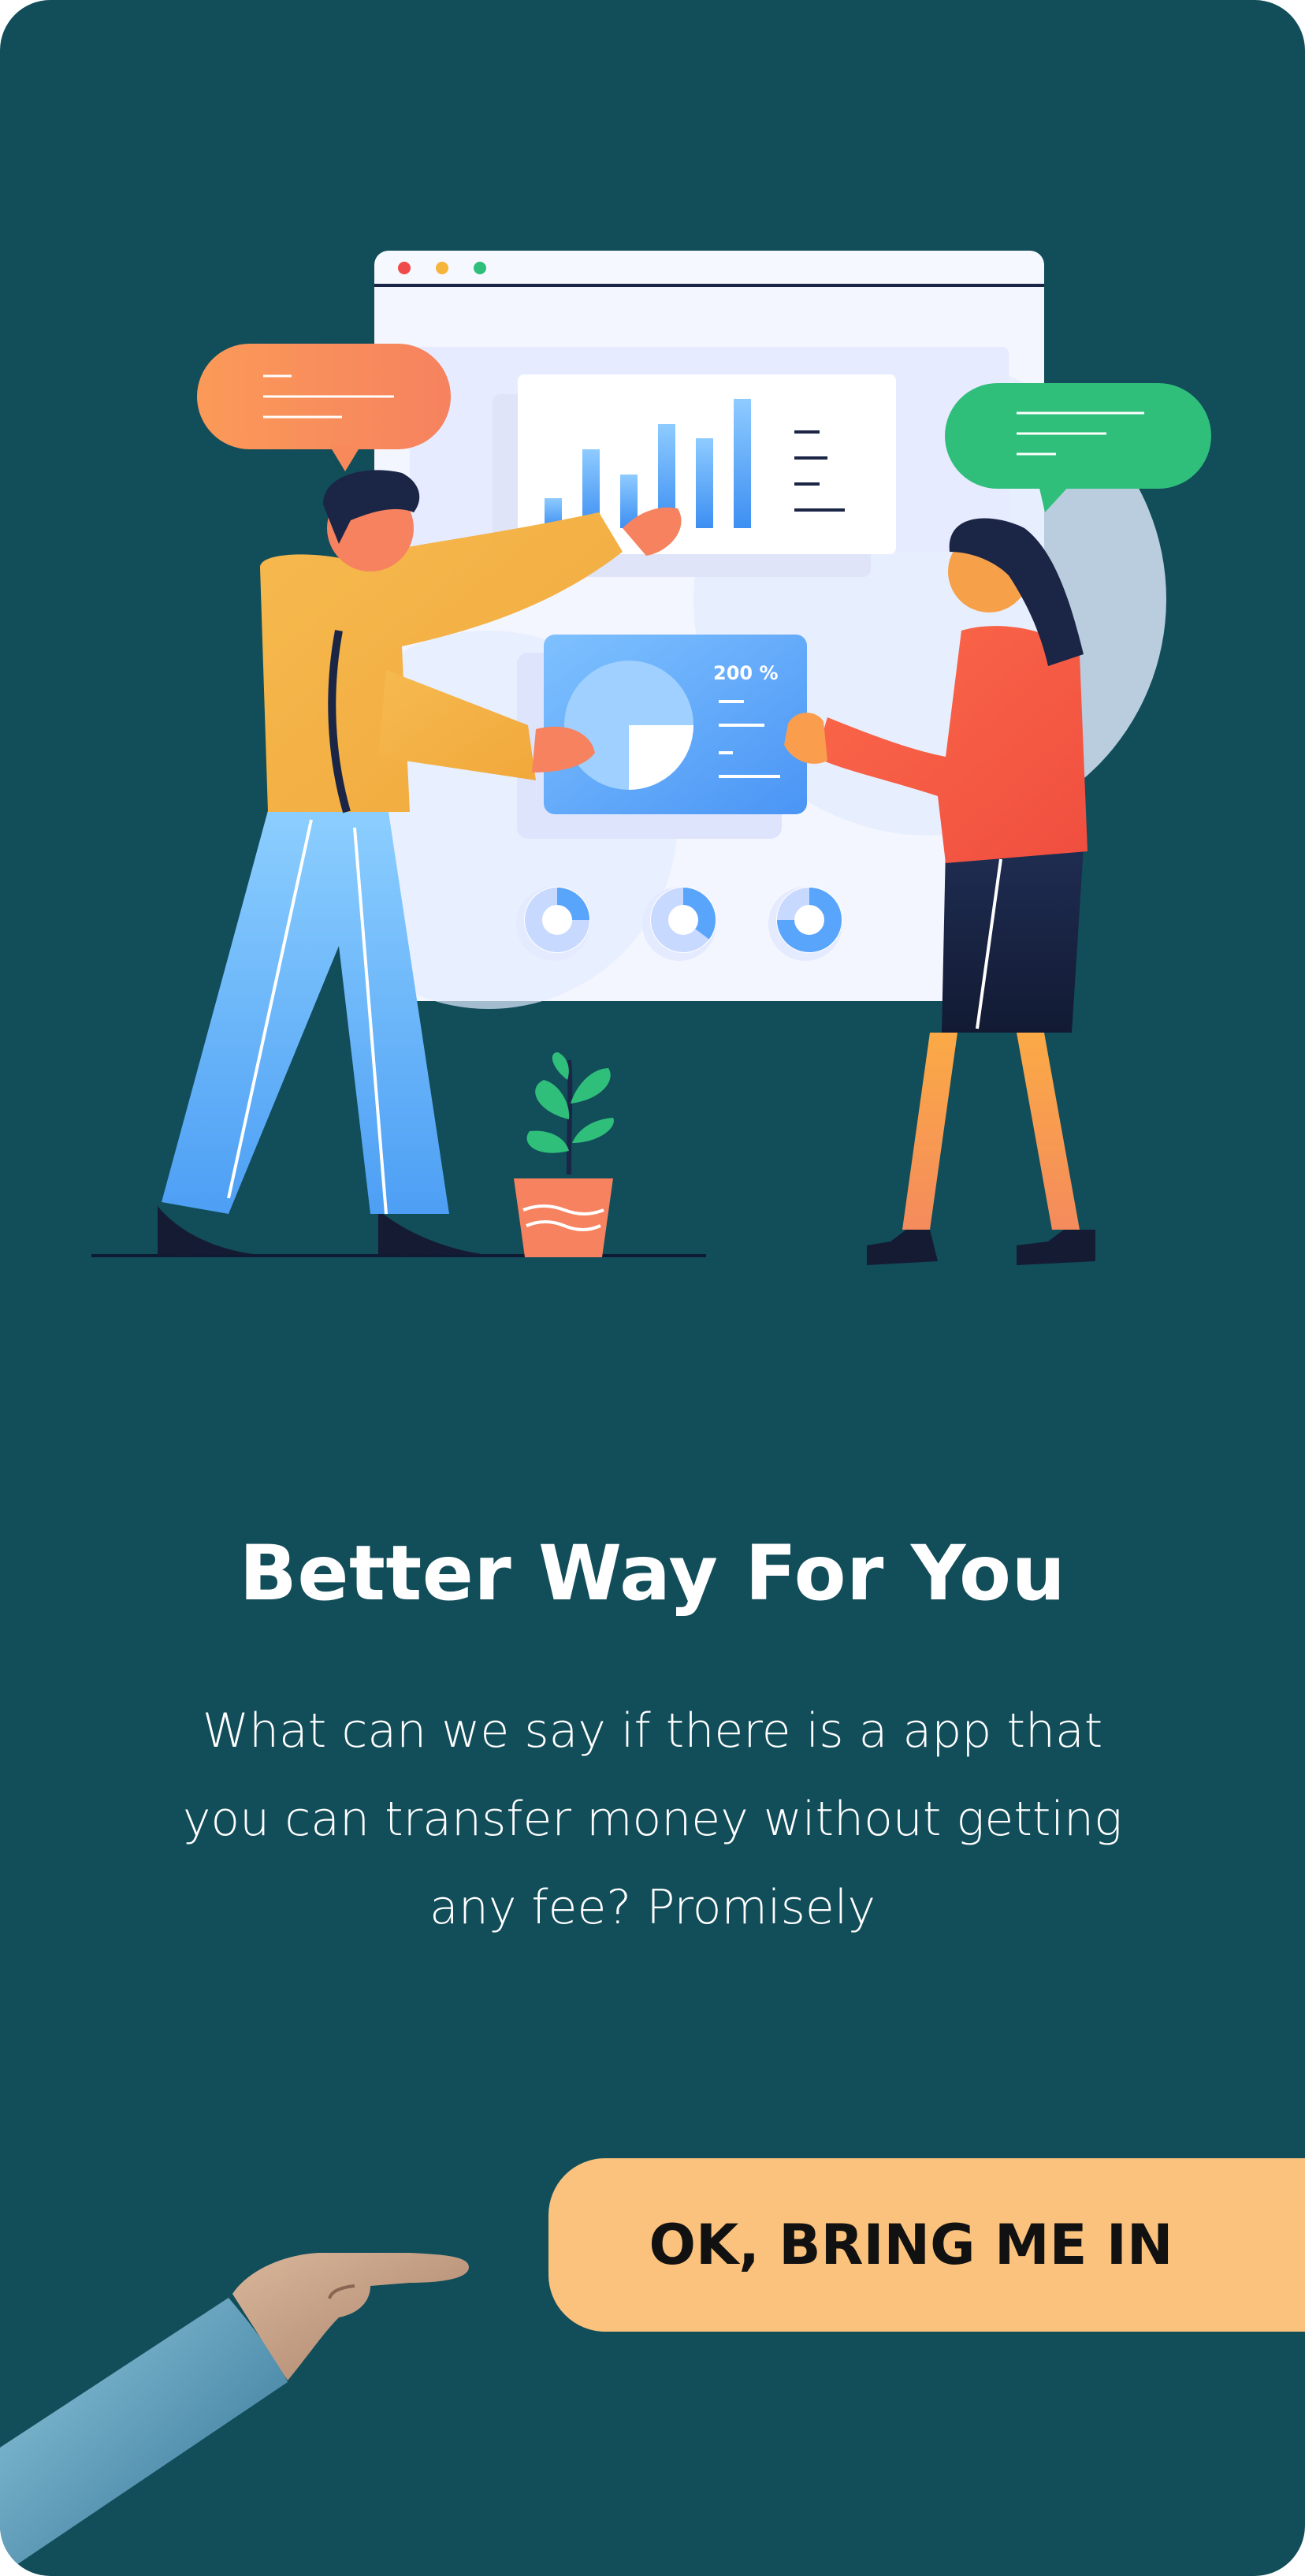  I want to click on window-close-dot, so click(404, 268).